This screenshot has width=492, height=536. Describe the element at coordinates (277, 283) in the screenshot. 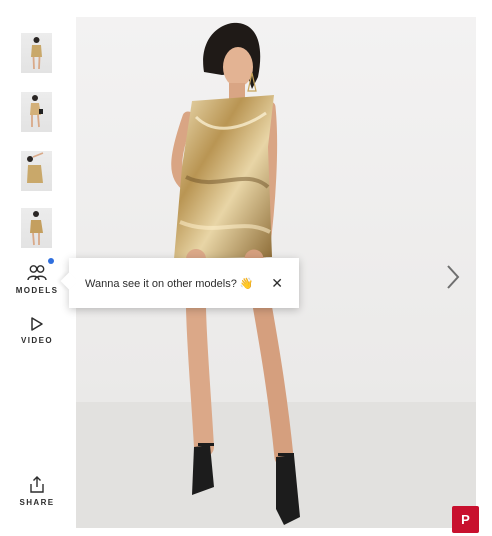

I see `tooltip-close-button: ✕` at that location.